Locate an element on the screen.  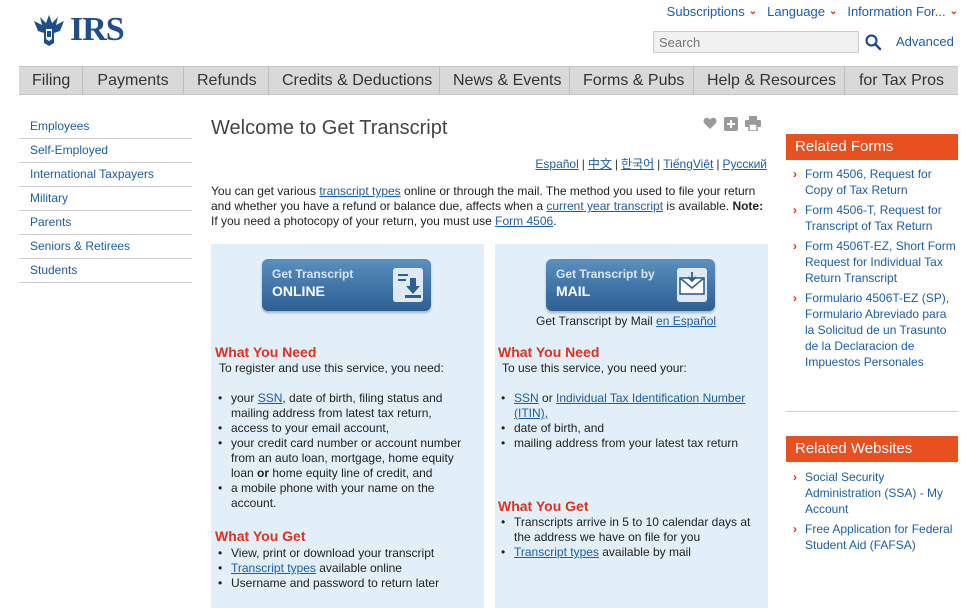
list-text: your is located at coordinates (244, 398).